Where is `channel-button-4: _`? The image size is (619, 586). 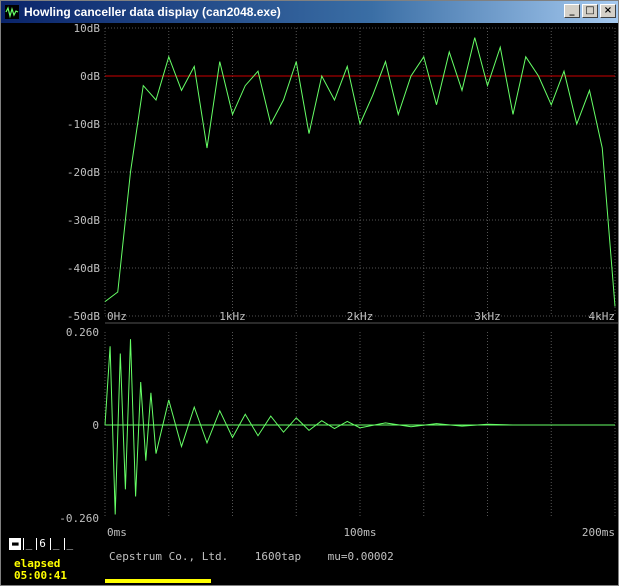 channel-button-4: _ is located at coordinates (55, 544).